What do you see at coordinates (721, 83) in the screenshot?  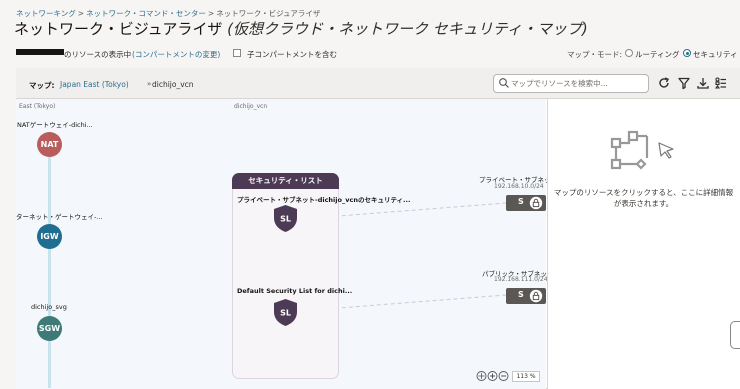 I see `legend-icon` at bounding box center [721, 83].